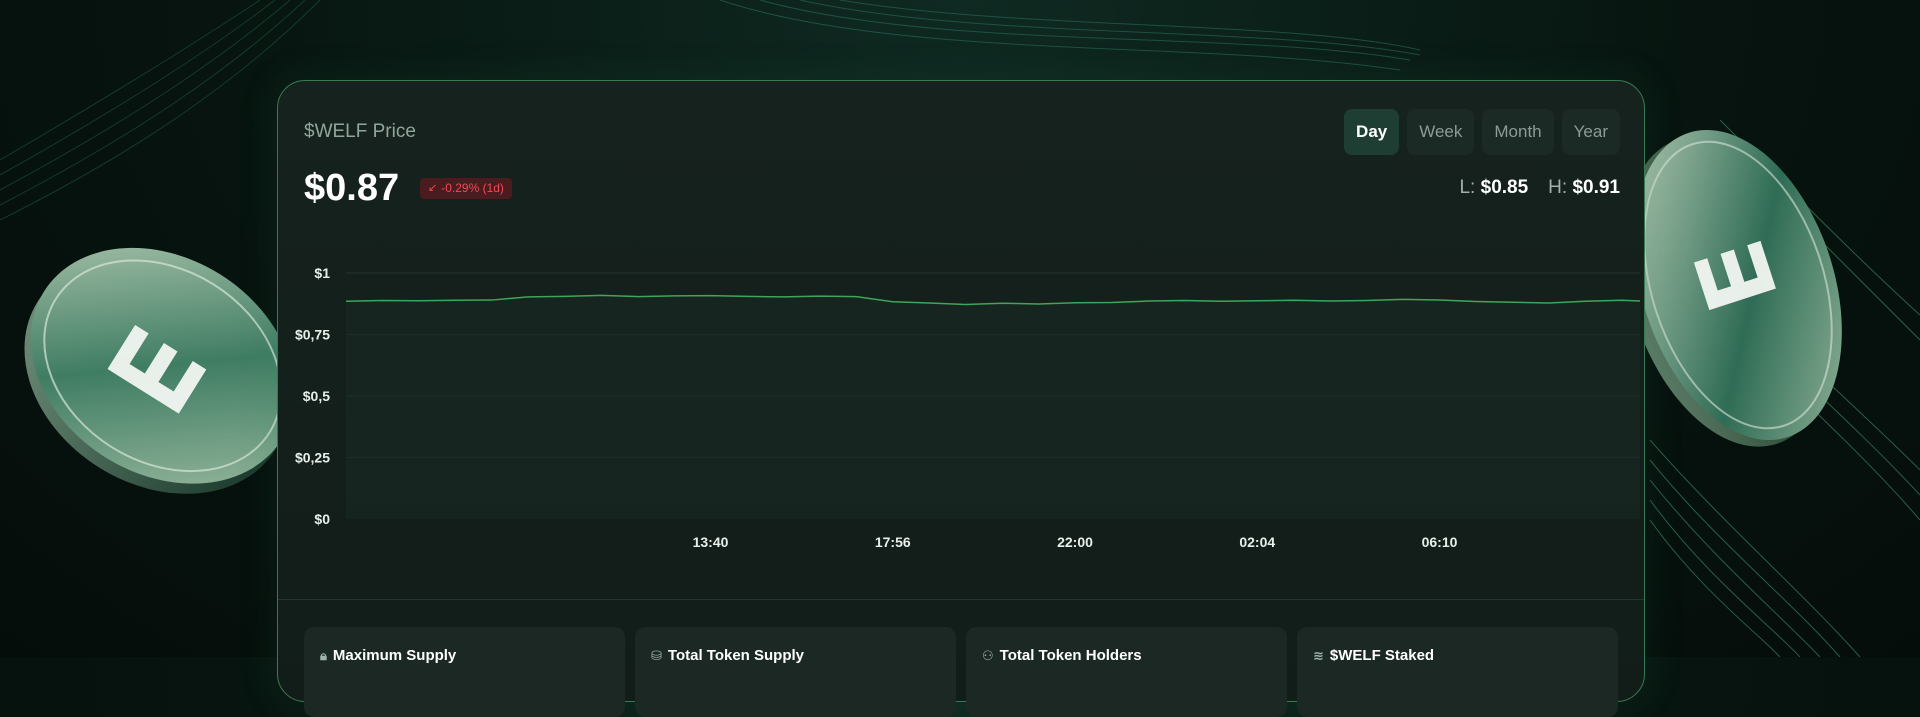 This screenshot has width=1920, height=717. What do you see at coordinates (1558, 187) in the screenshot?
I see `high-label: H:` at bounding box center [1558, 187].